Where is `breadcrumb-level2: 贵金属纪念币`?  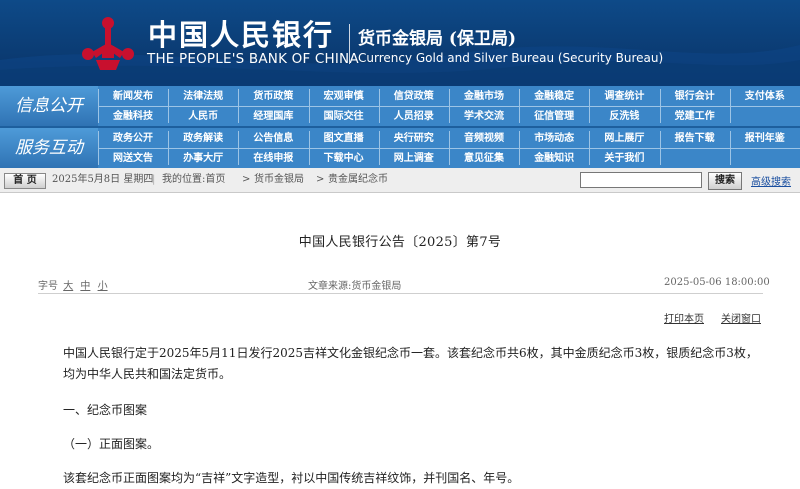
breadcrumb-level2: 贵金属纪念币 is located at coordinates (358, 180).